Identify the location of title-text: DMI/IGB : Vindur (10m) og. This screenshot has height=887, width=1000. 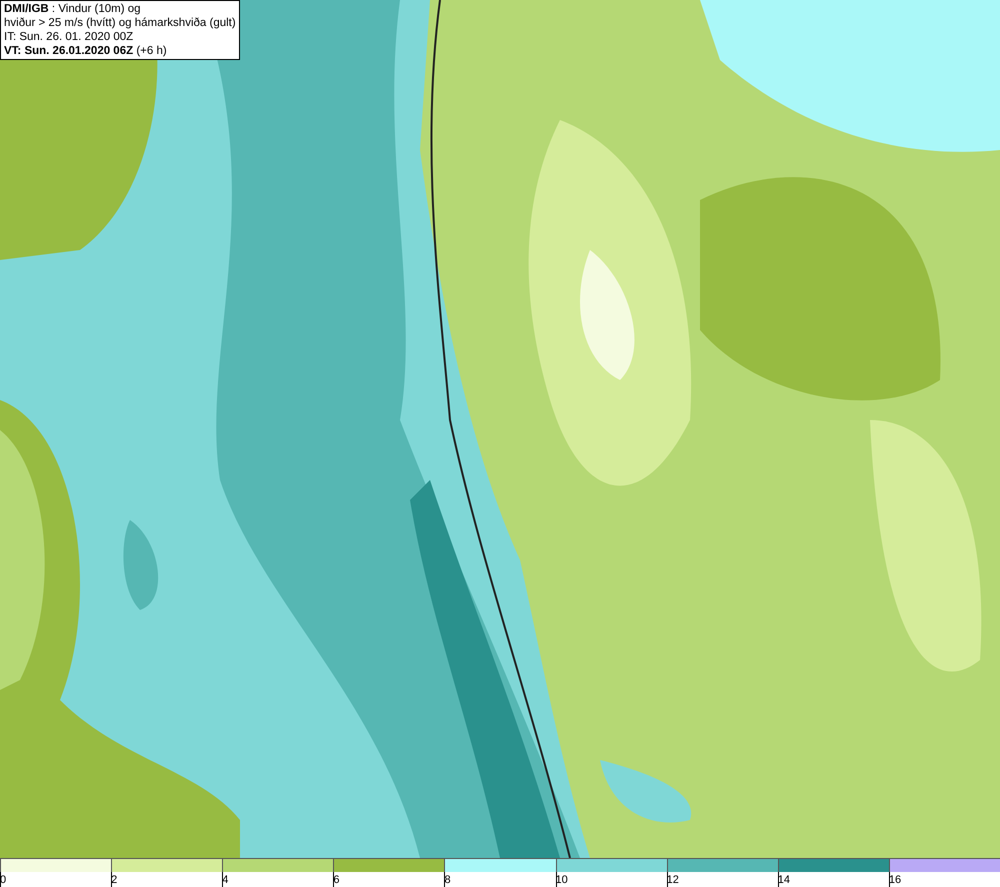
(73, 9).